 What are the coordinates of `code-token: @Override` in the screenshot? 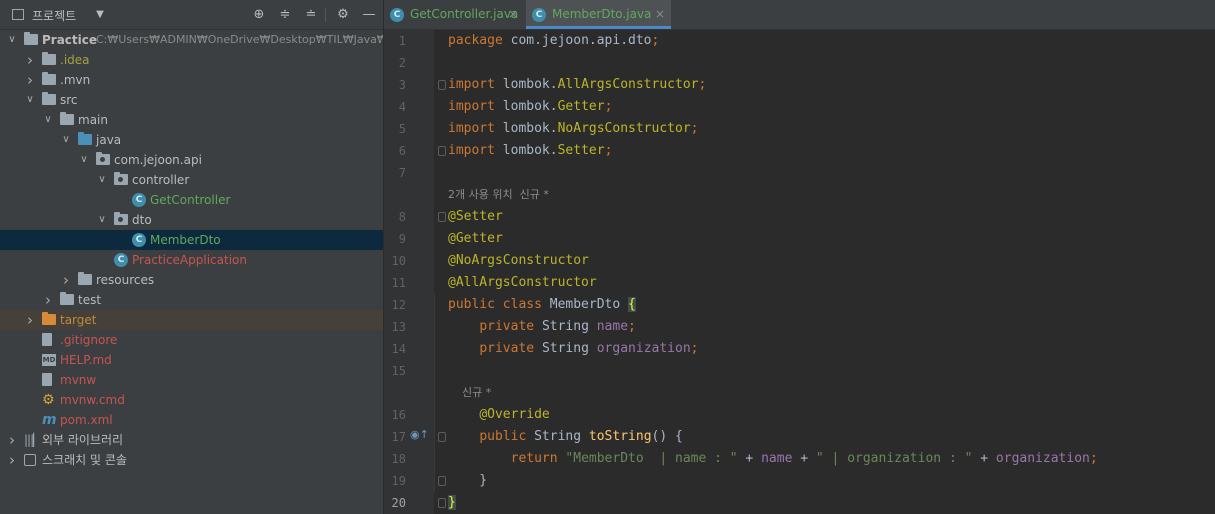 It's located at (514, 414).